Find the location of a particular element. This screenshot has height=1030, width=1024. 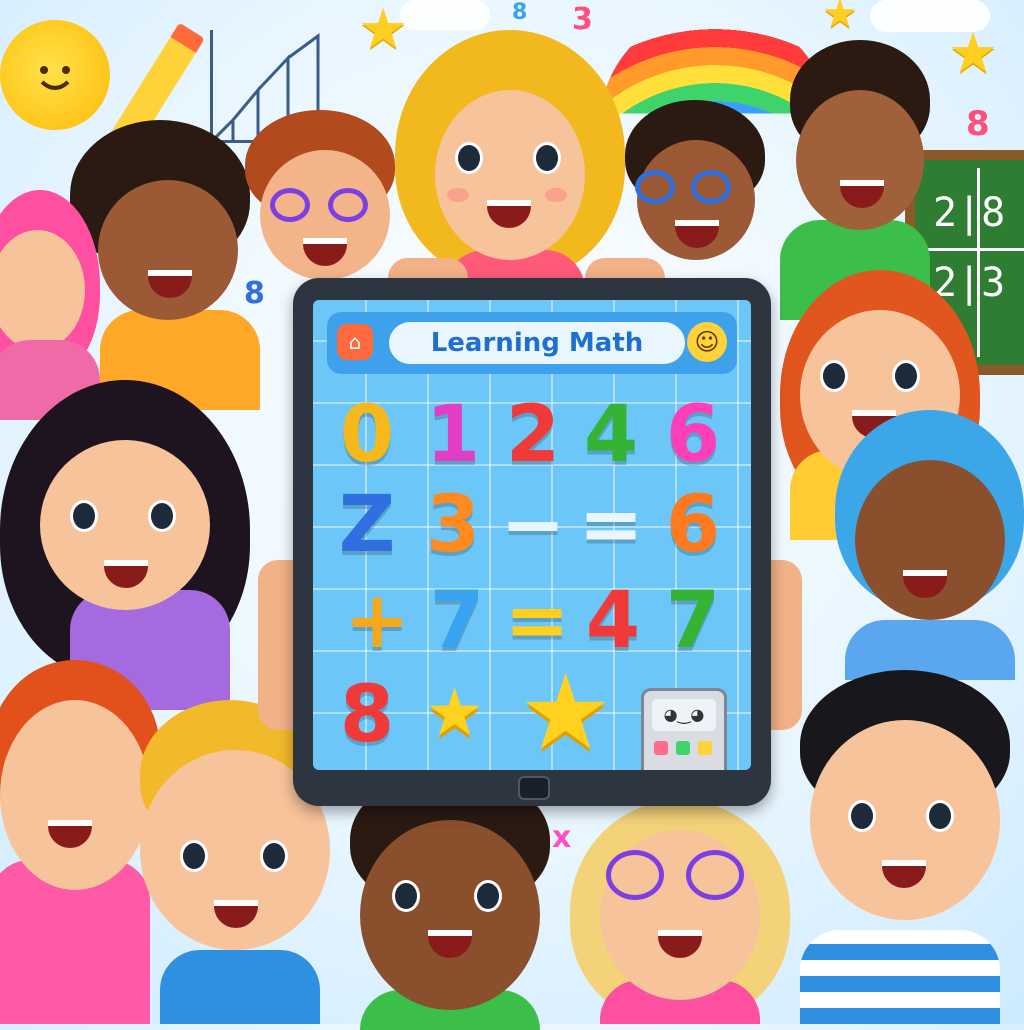

number-tile: 1 is located at coordinates (453, 435).